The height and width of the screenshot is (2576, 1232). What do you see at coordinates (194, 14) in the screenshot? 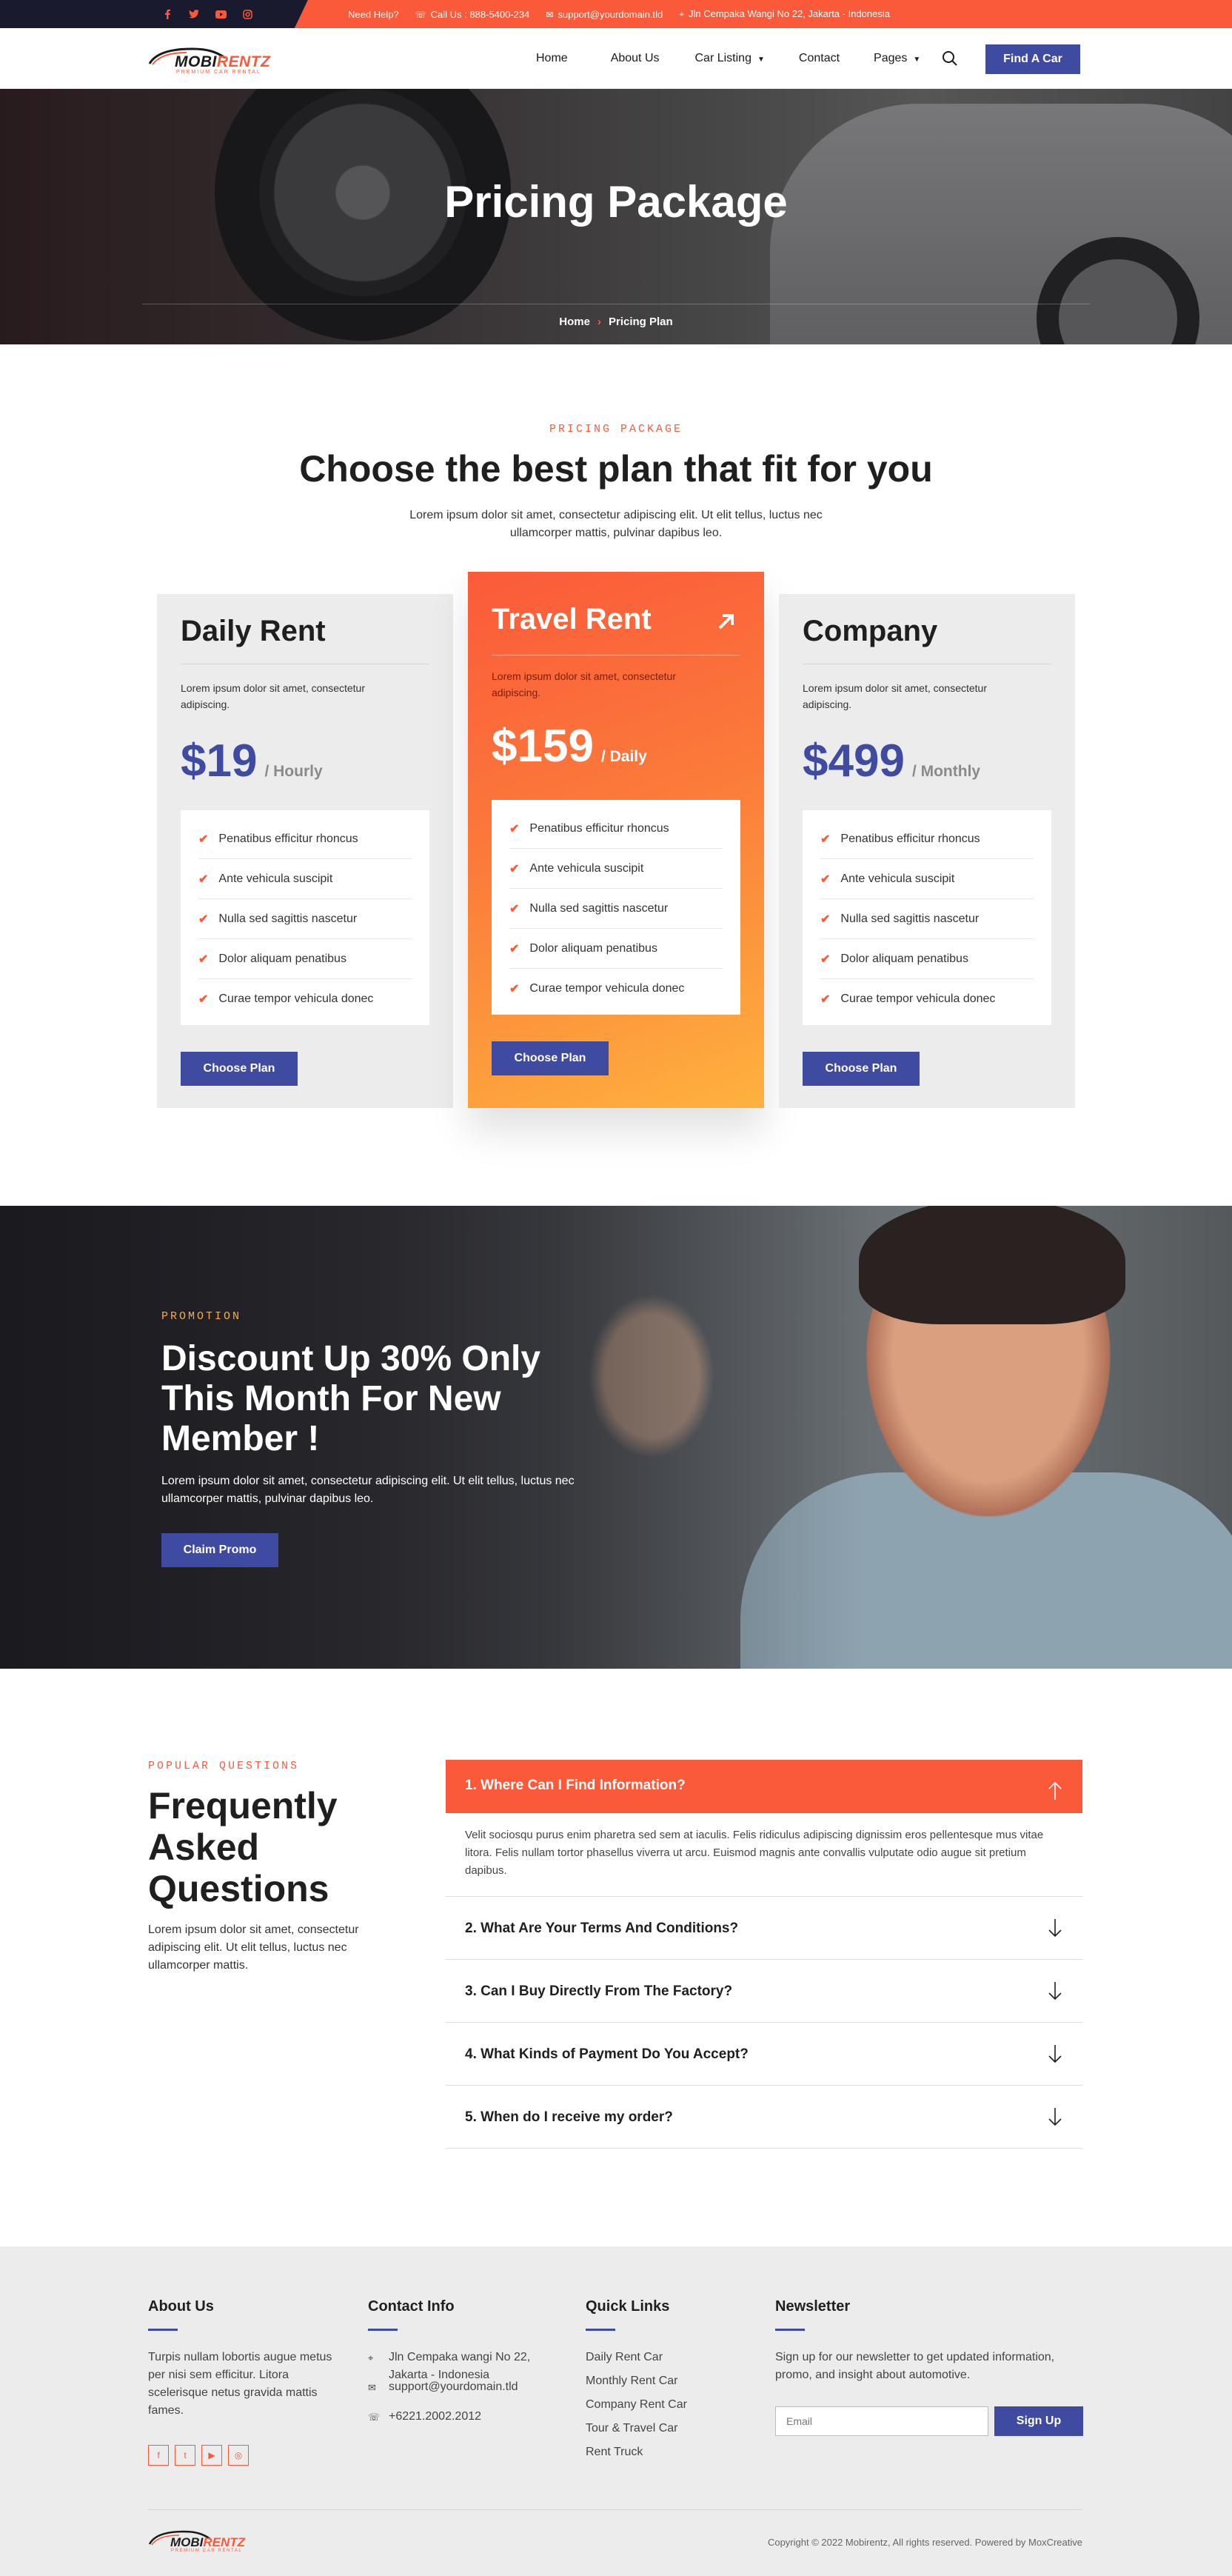
I see `twitter-icon` at bounding box center [194, 14].